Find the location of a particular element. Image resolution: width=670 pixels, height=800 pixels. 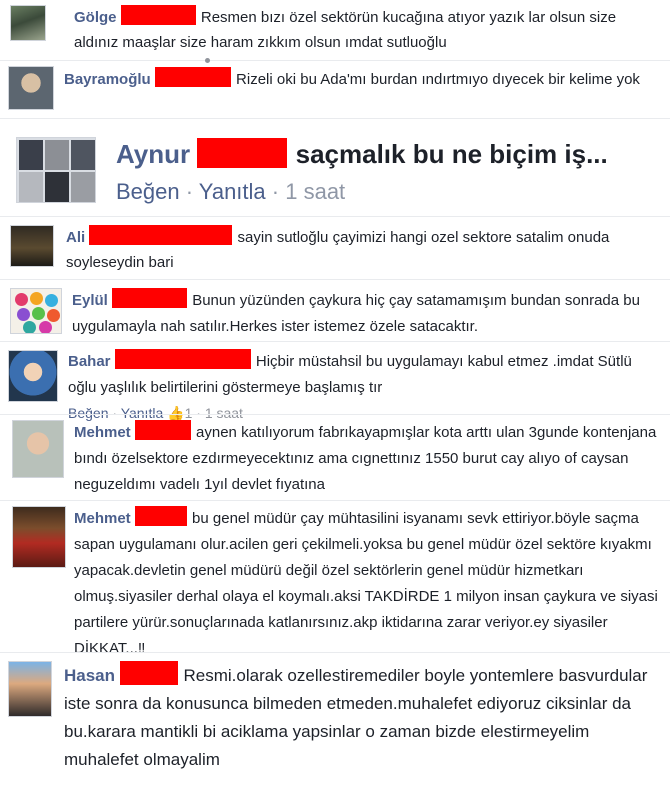

reply-link: Yanıtla is located at coordinates (232, 191).